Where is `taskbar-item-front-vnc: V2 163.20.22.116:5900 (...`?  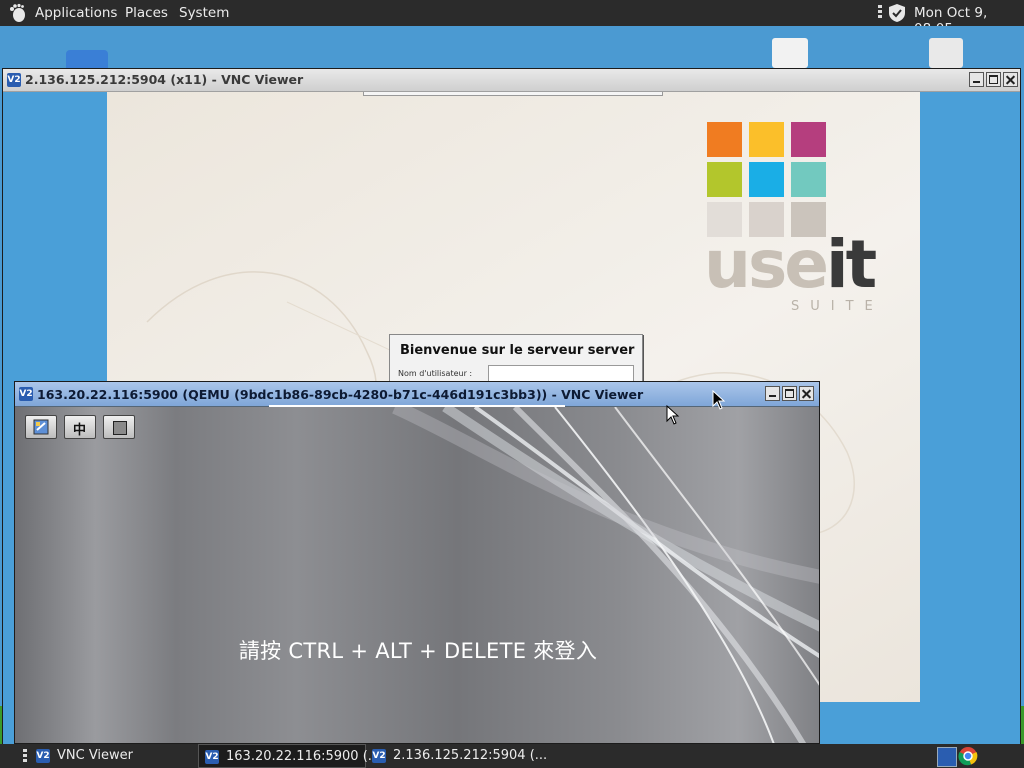
taskbar-item-front-vnc: V2 163.20.22.116:5900 (... is located at coordinates (289, 756).